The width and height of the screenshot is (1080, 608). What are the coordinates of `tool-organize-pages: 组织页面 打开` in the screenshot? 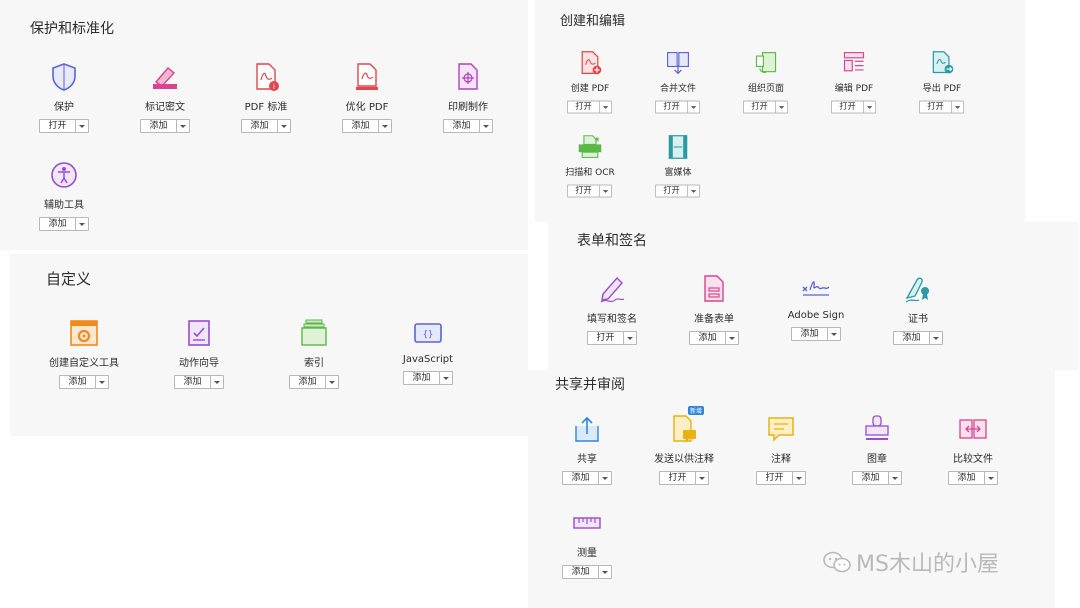 It's located at (766, 82).